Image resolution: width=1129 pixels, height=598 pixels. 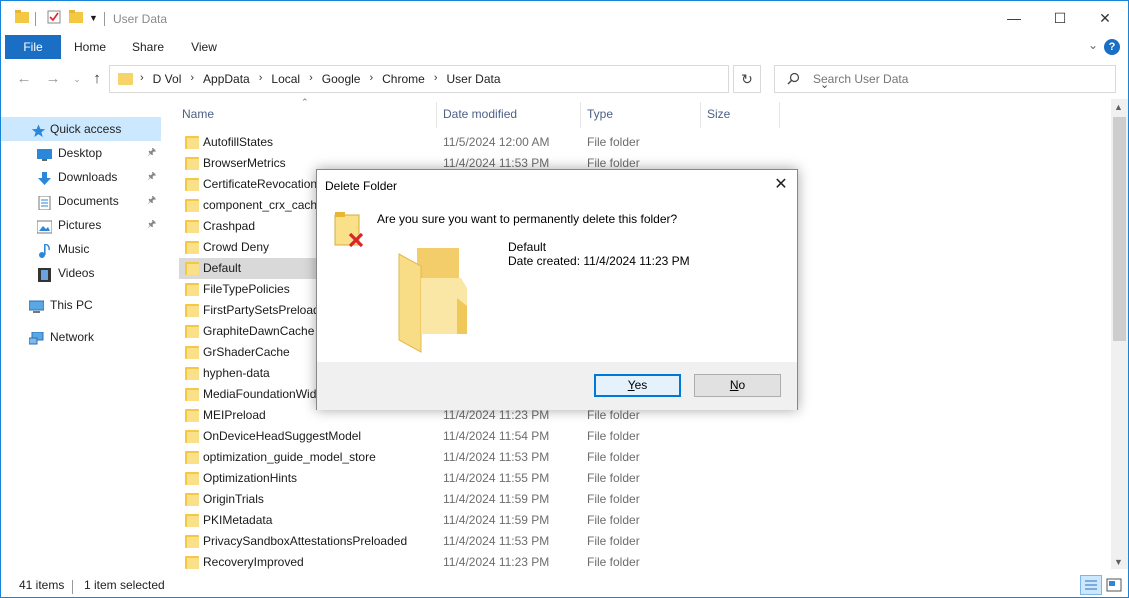 I want to click on nav-item-label: Music, so click(x=74, y=249).